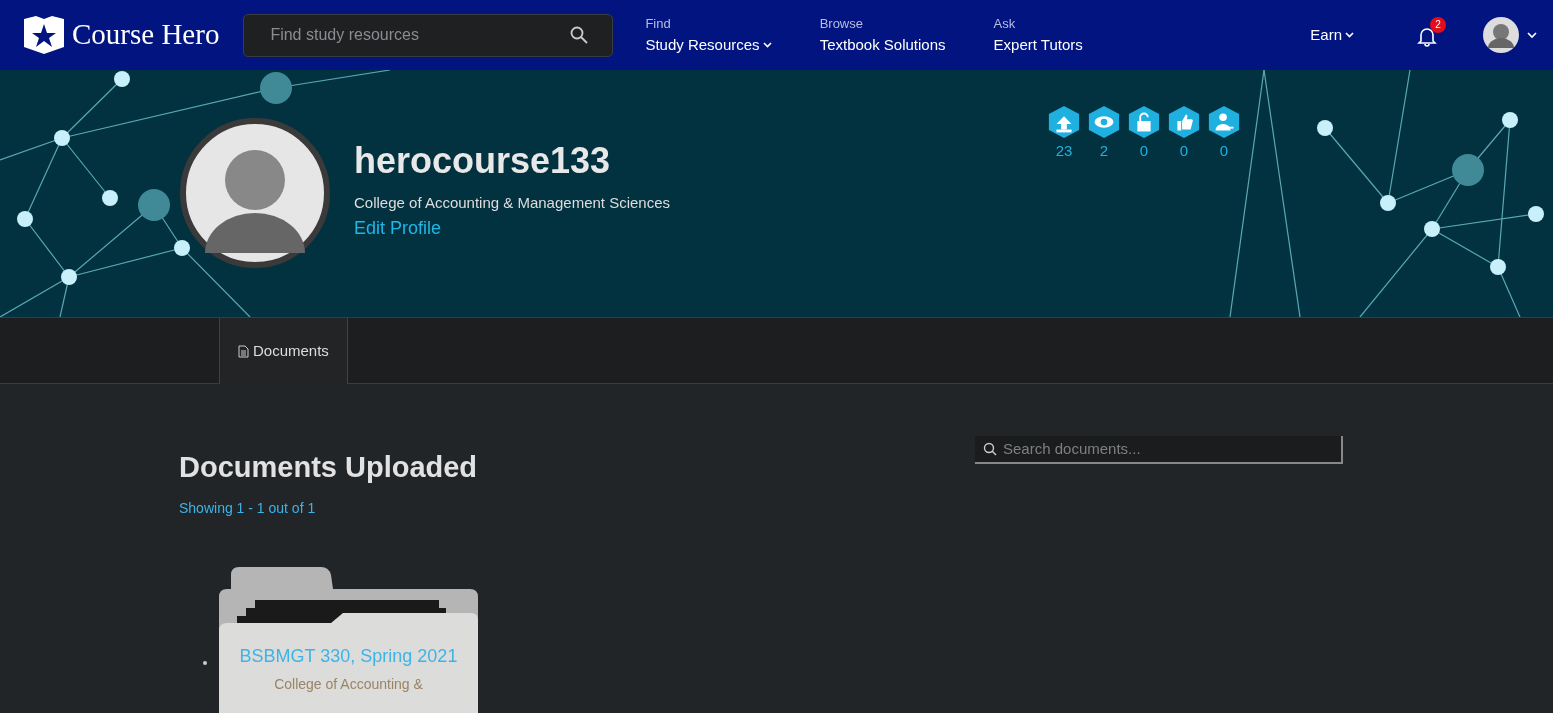 Image resolution: width=1553 pixels, height=713 pixels. What do you see at coordinates (243, 351) in the screenshot?
I see `document-icon` at bounding box center [243, 351].